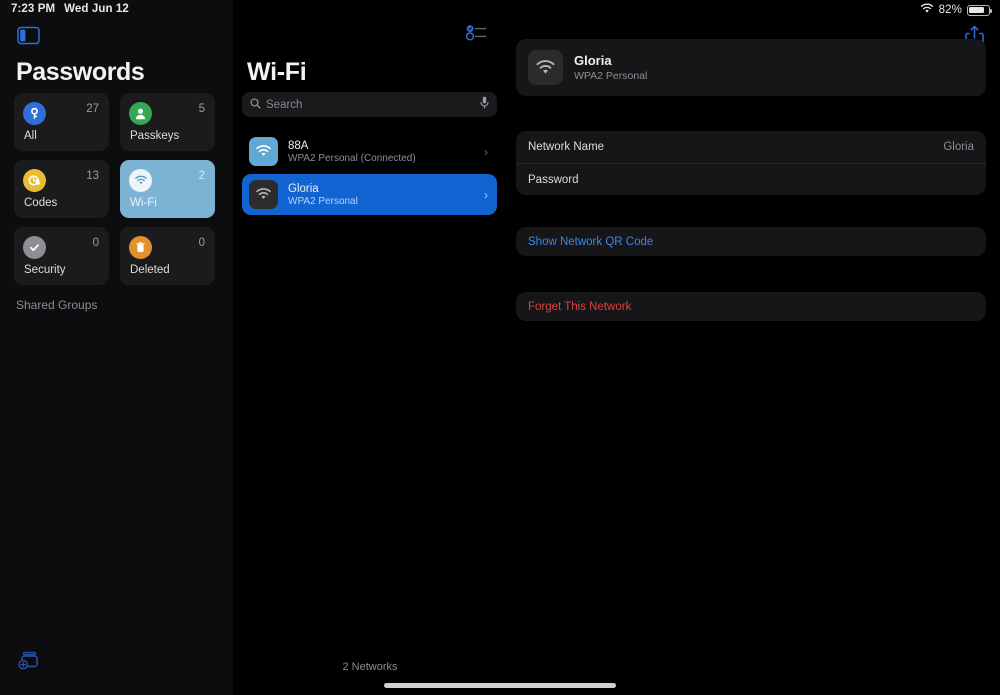 This screenshot has height=695, width=1000. Describe the element at coordinates (484, 105) in the screenshot. I see `microphone-icon` at that location.